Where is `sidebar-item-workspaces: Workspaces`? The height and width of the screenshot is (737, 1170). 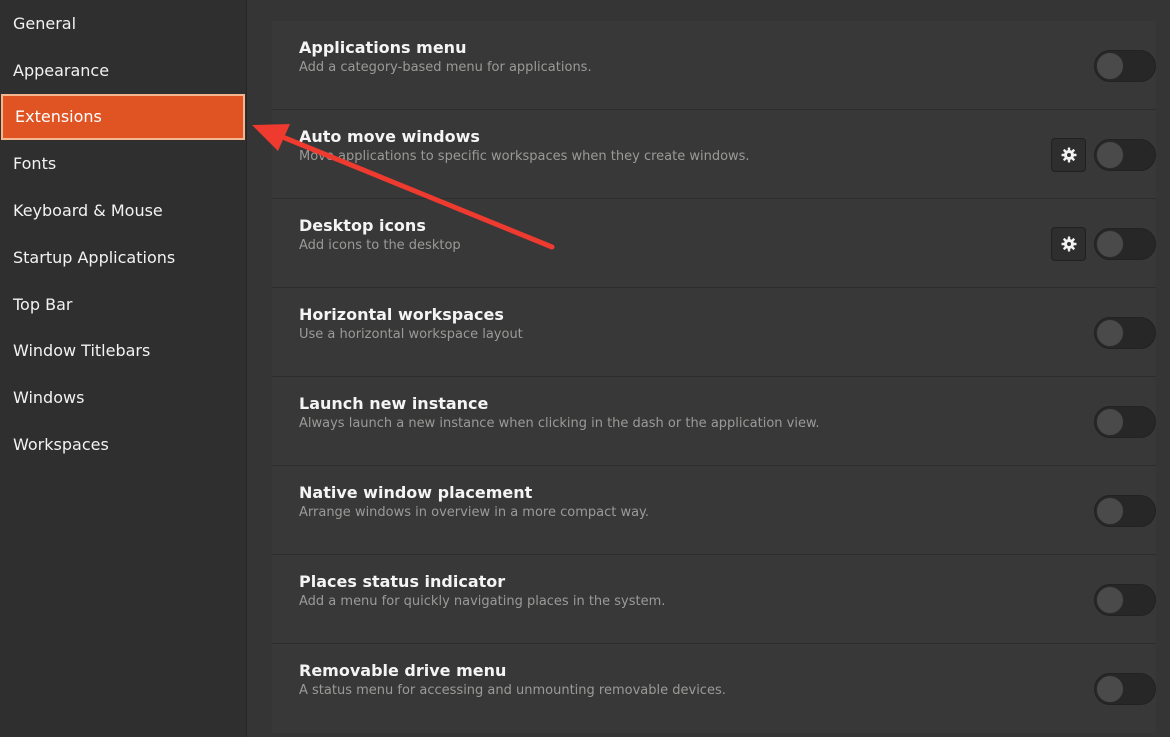 sidebar-item-workspaces: Workspaces is located at coordinates (123, 444).